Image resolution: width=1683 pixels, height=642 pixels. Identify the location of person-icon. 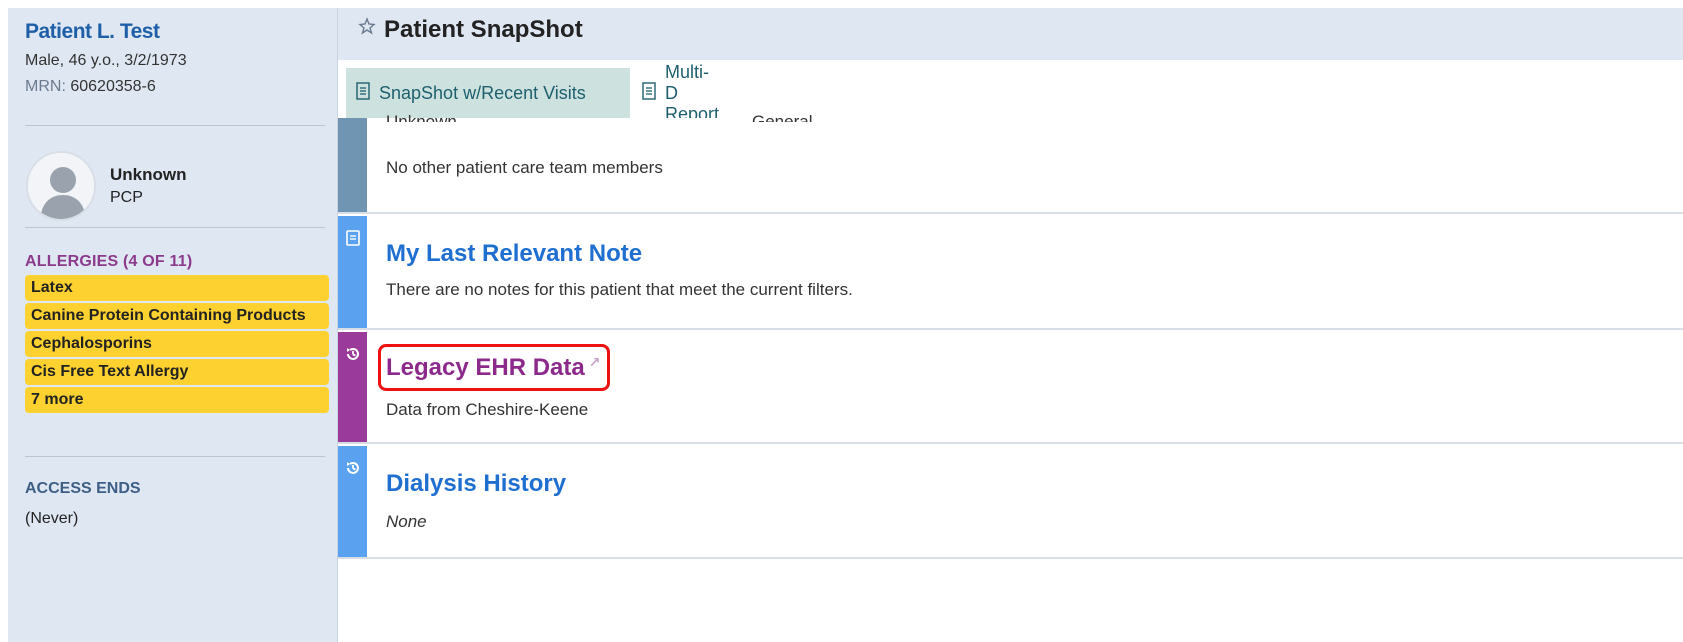
(61, 186).